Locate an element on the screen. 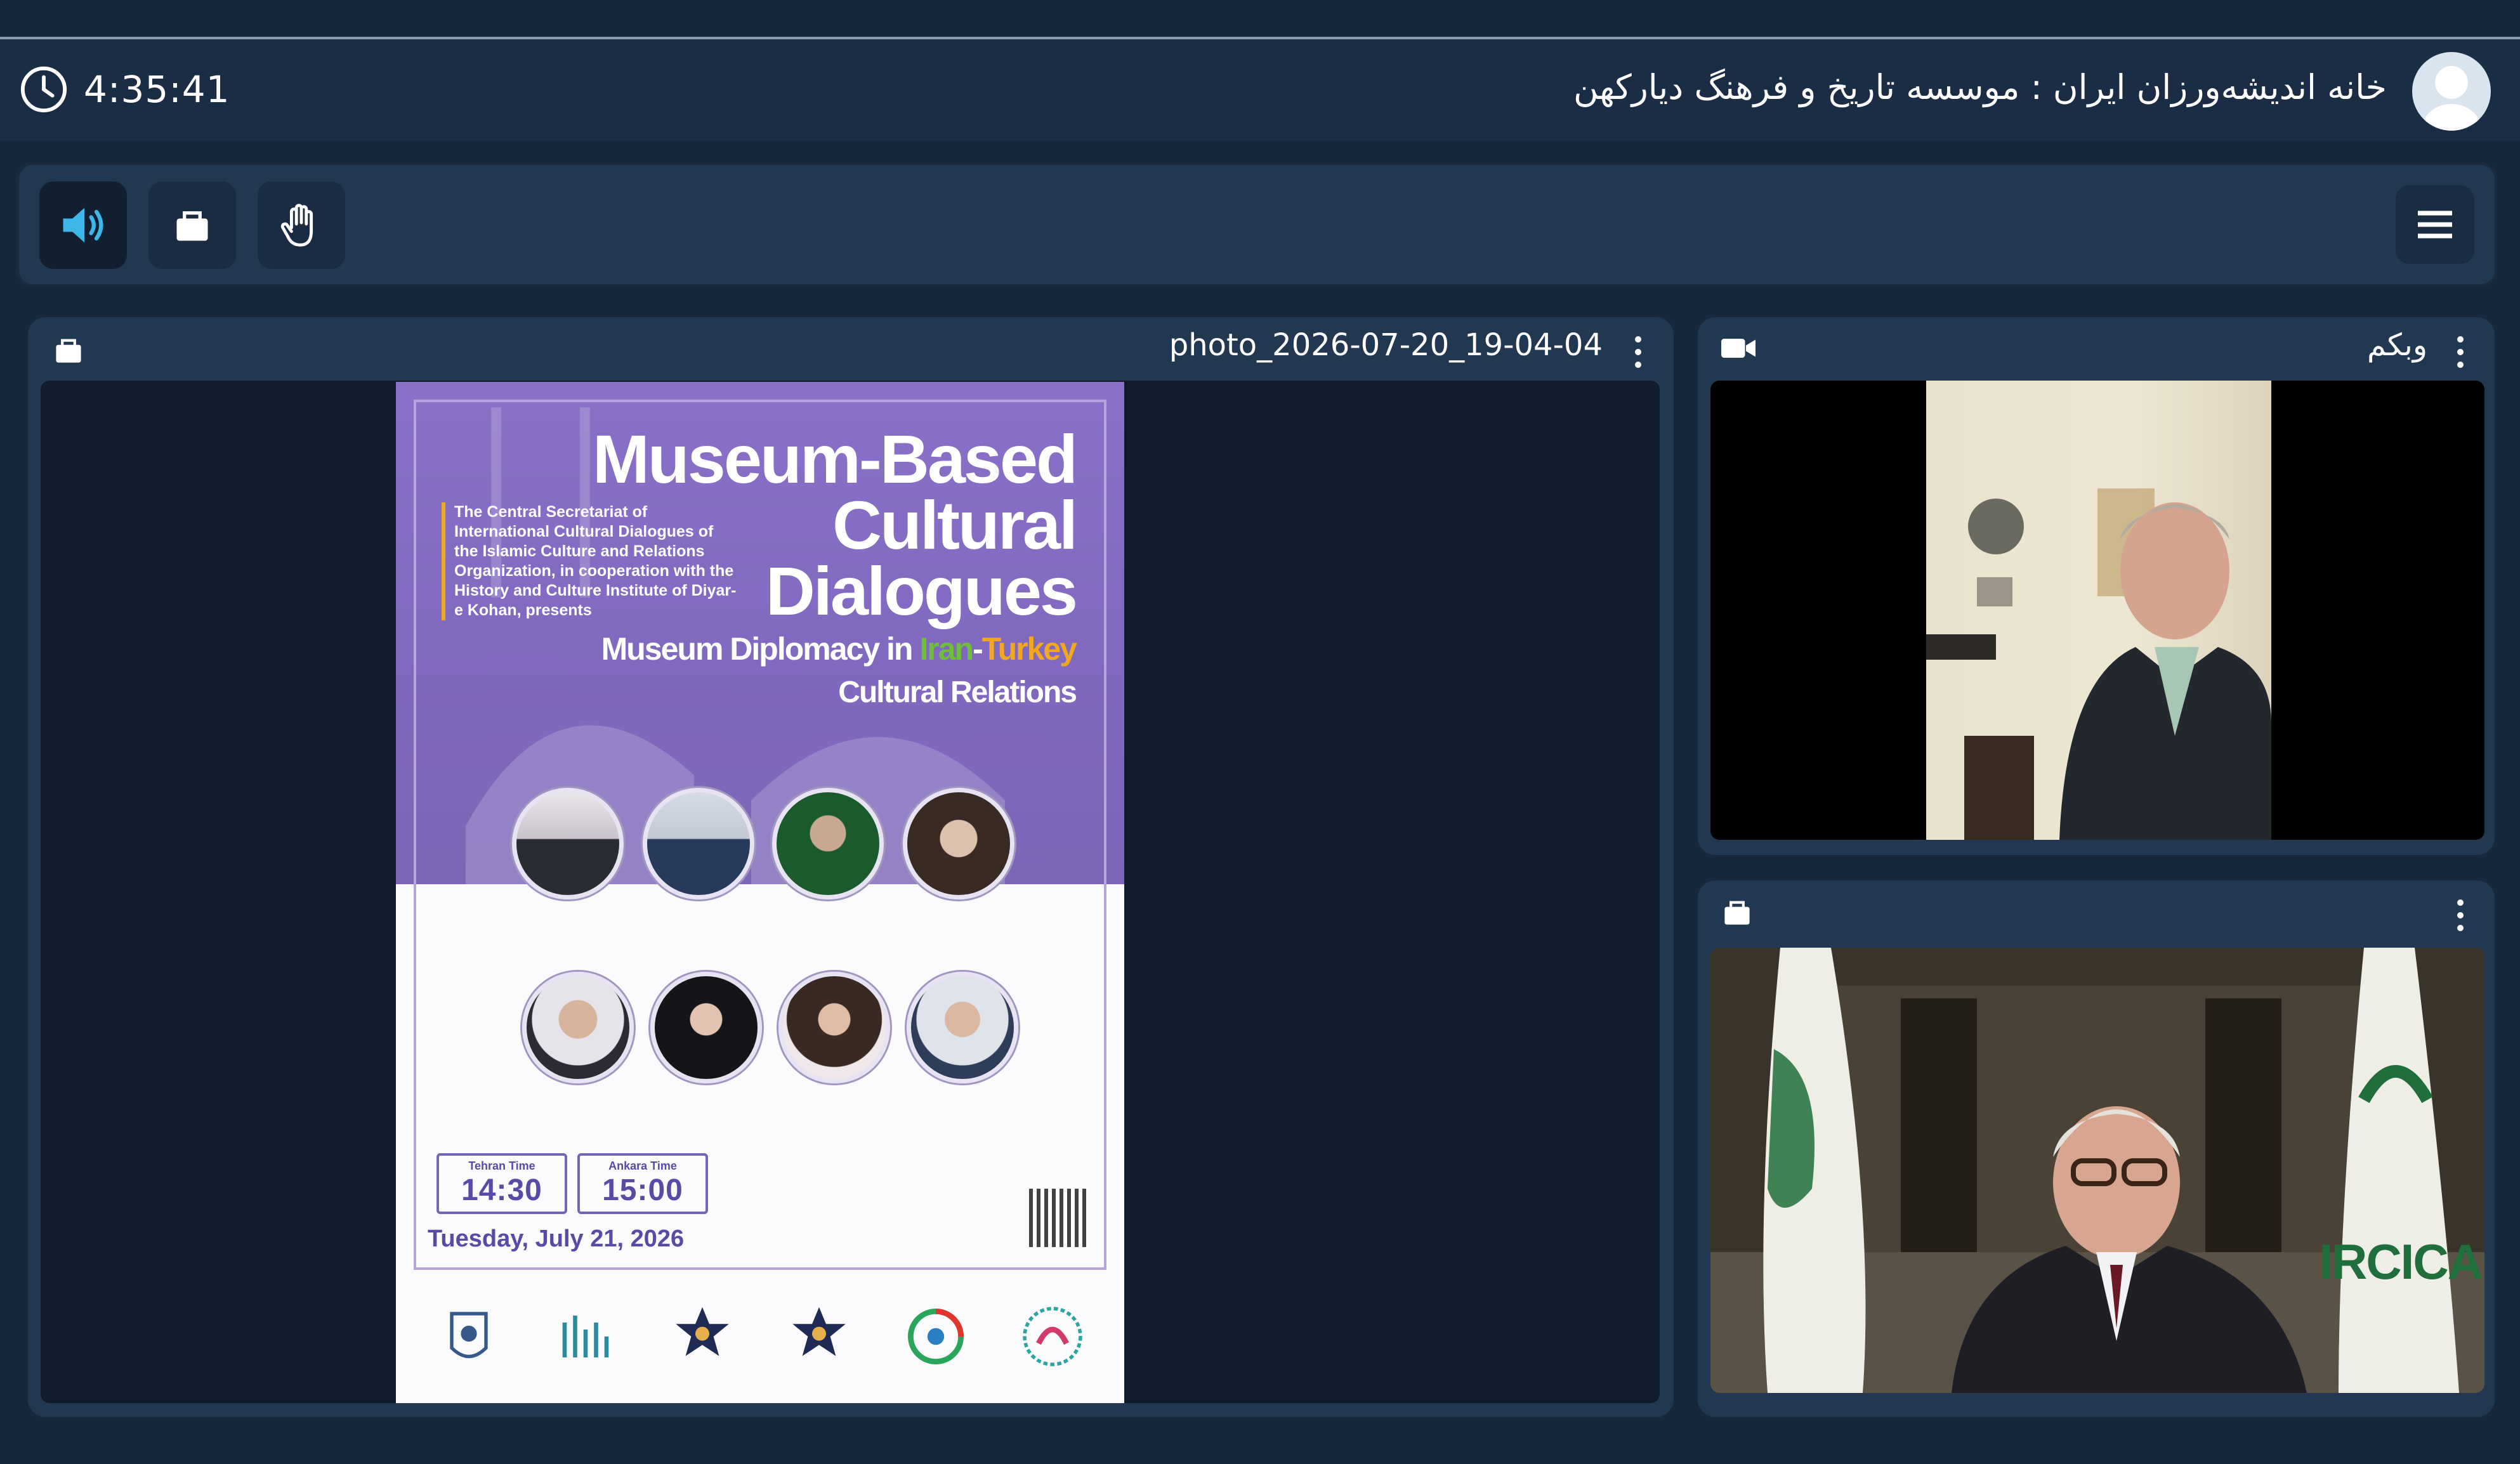 Image resolution: width=2520 pixels, height=1464 pixels. webcam-video-area is located at coordinates (2097, 610).